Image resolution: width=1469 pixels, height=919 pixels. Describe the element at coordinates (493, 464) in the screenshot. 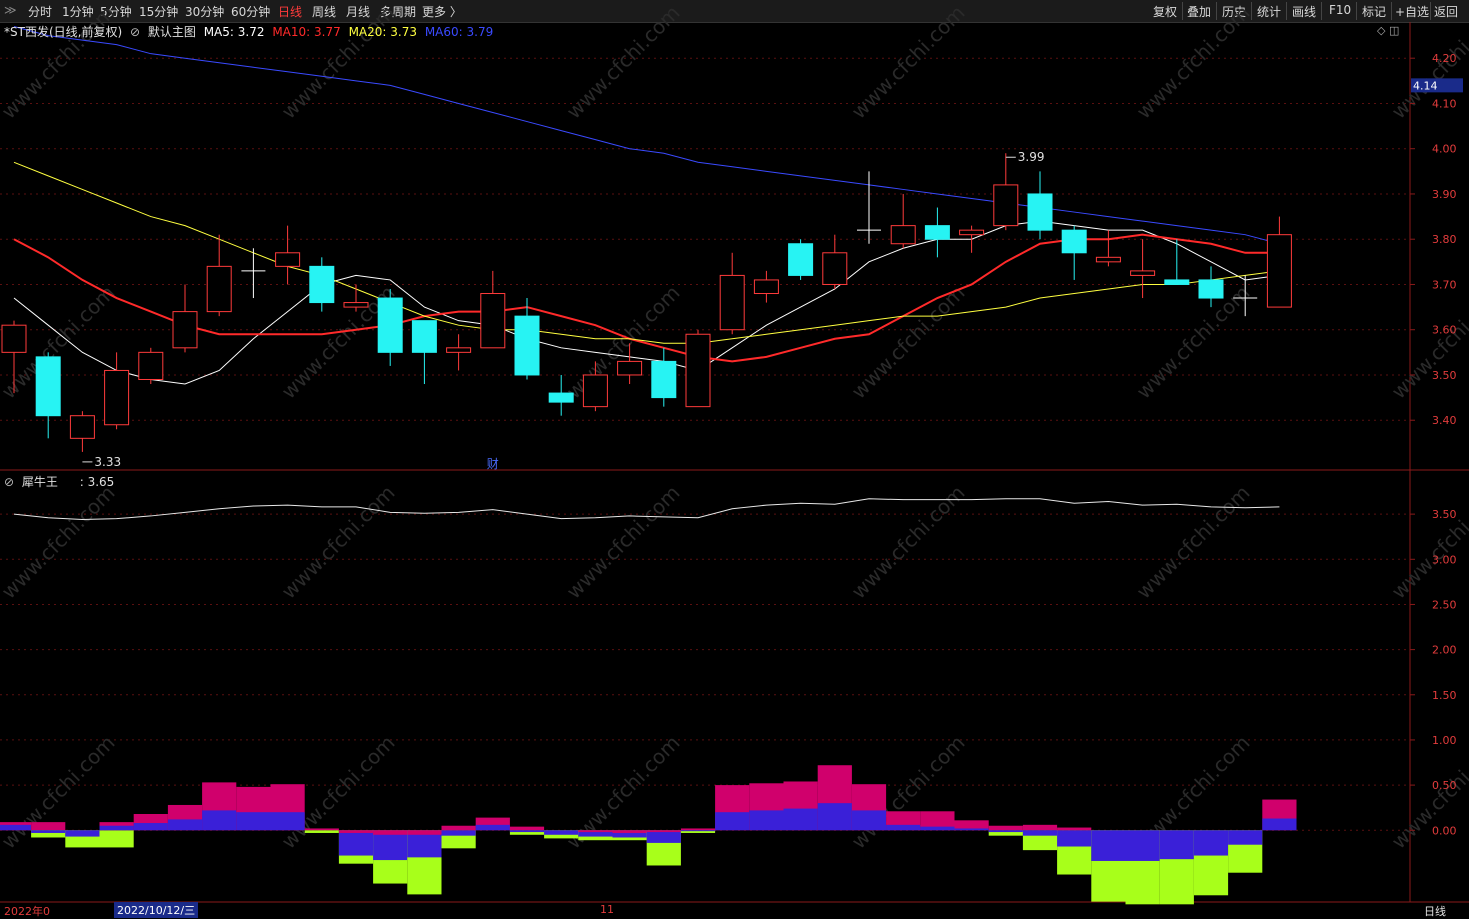

I see `finance-marker: 财` at that location.